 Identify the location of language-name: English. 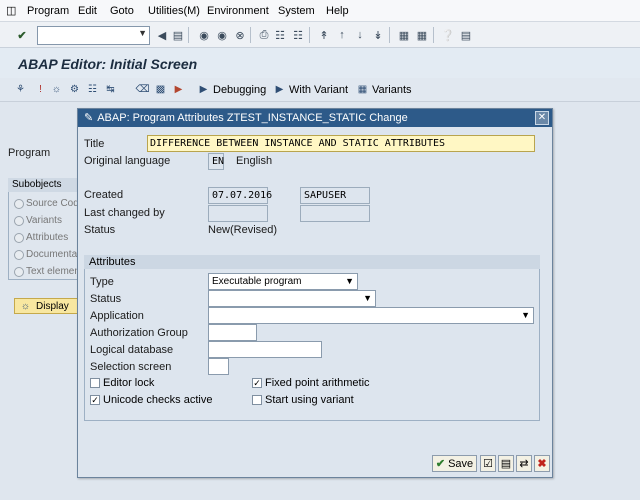
(254, 161).